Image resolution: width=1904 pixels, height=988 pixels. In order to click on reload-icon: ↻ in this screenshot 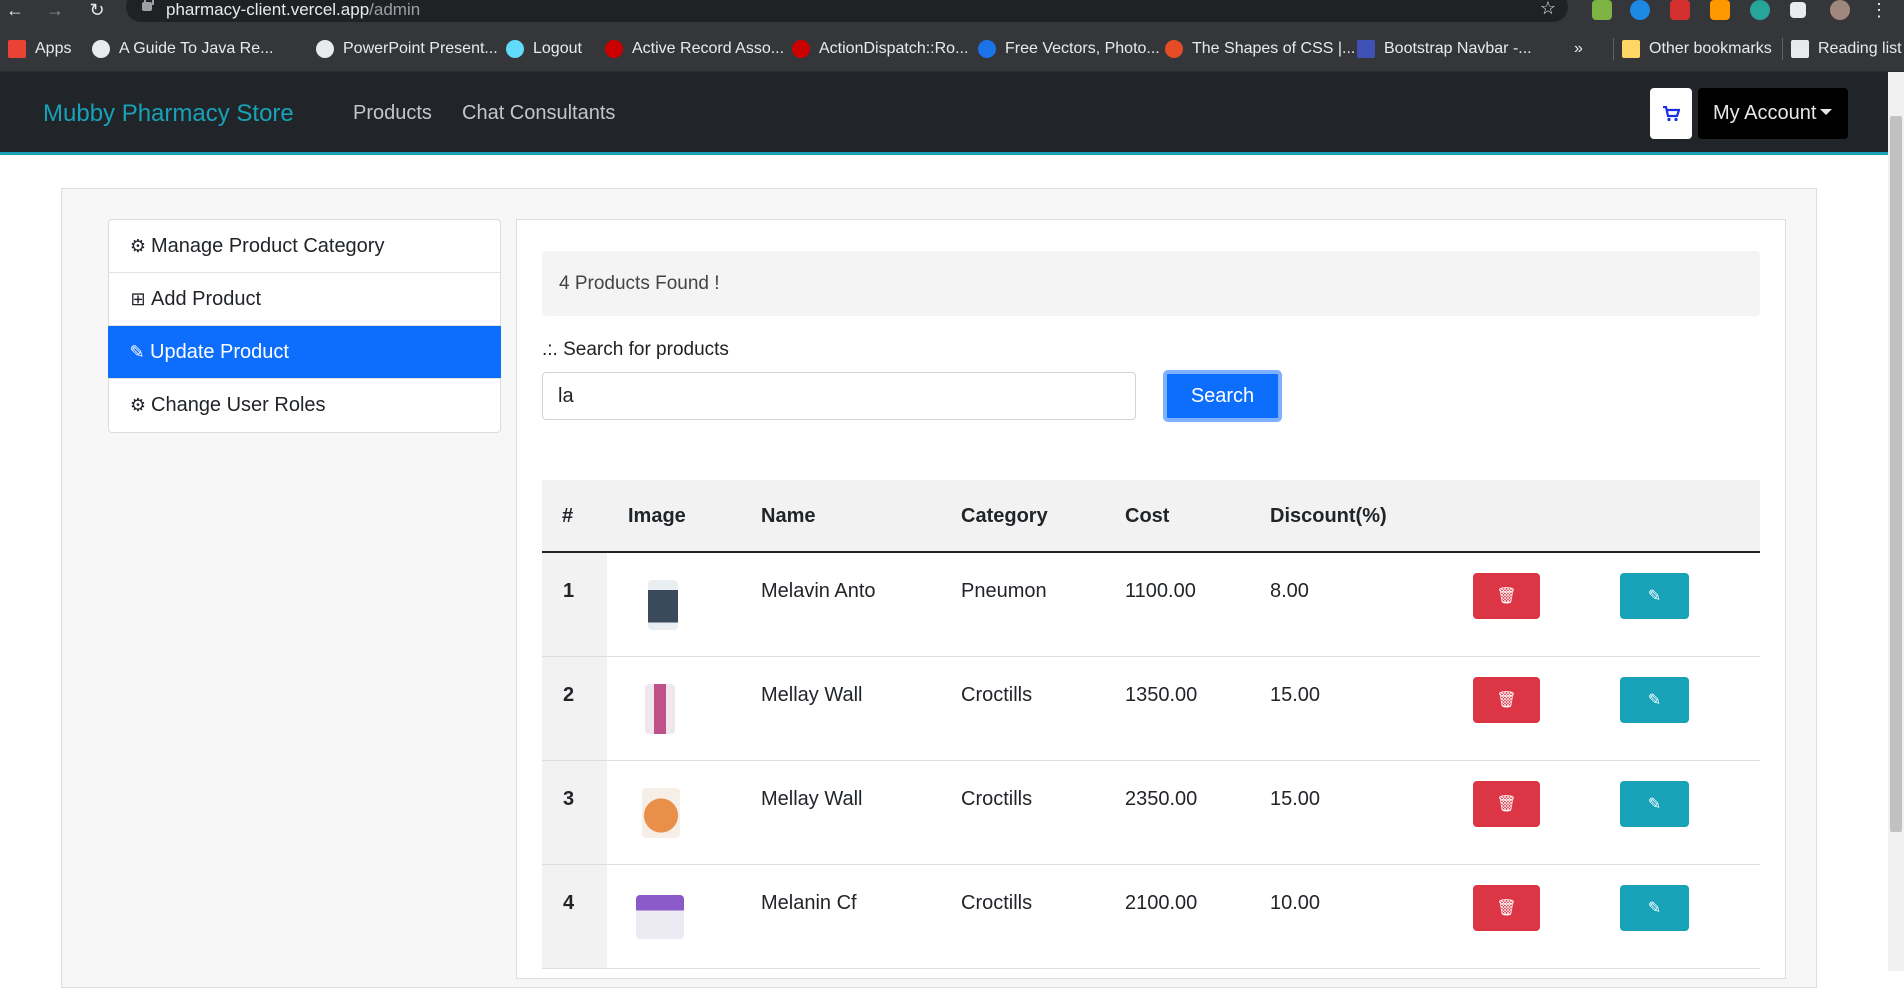, I will do `click(97, 11)`.